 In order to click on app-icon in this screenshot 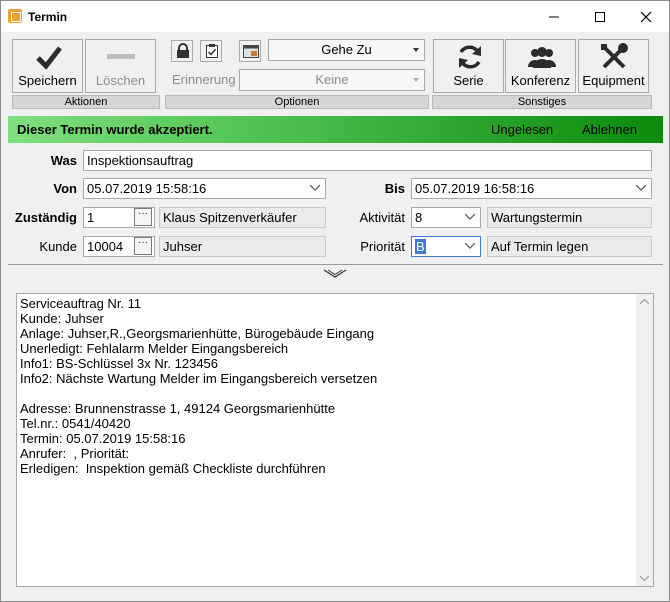, I will do `click(15, 16)`.